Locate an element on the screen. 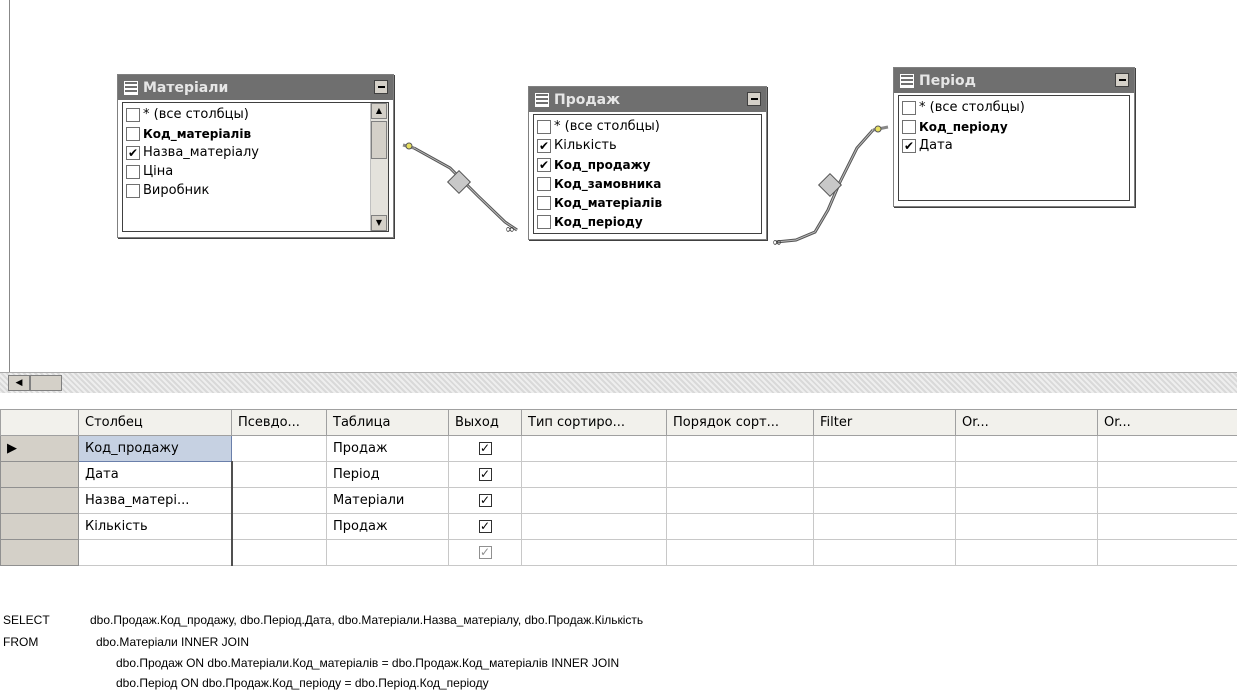 The width and height of the screenshot is (1237, 693). table-sales-header: Продаж is located at coordinates (647, 99).